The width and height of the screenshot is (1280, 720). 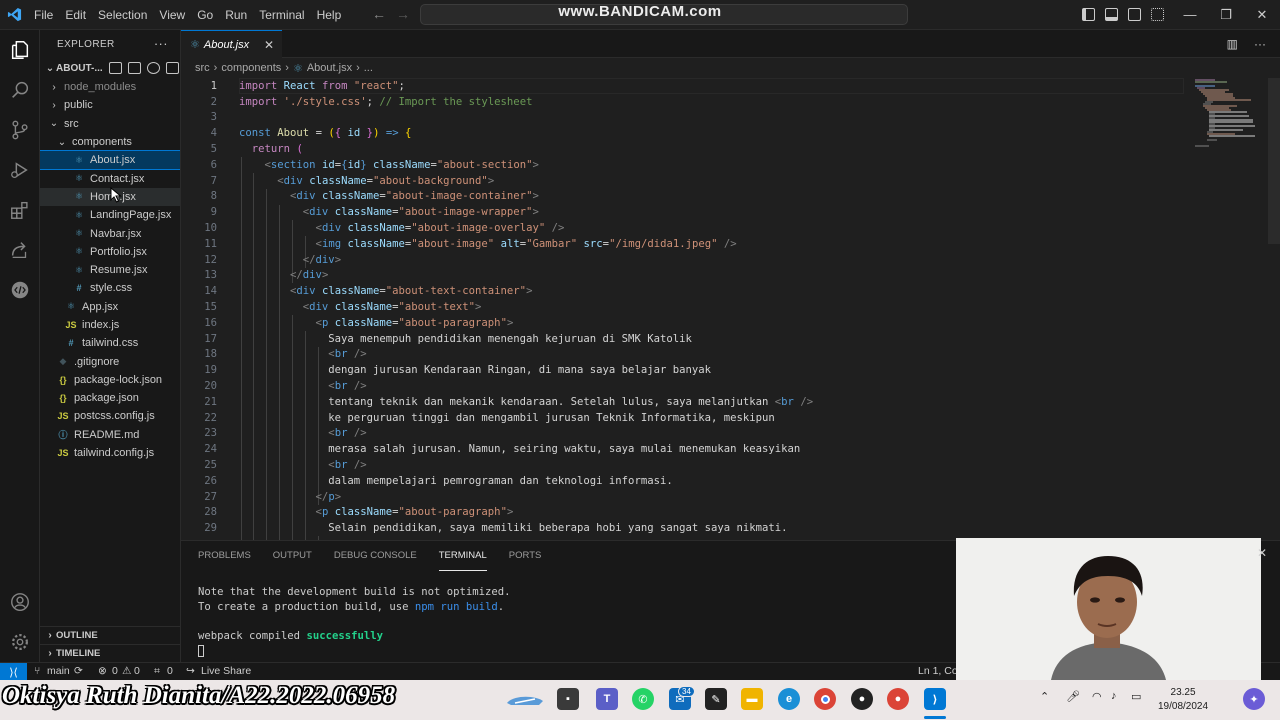 What do you see at coordinates (202, 68) in the screenshot?
I see `breadcrumb-src: src` at bounding box center [202, 68].